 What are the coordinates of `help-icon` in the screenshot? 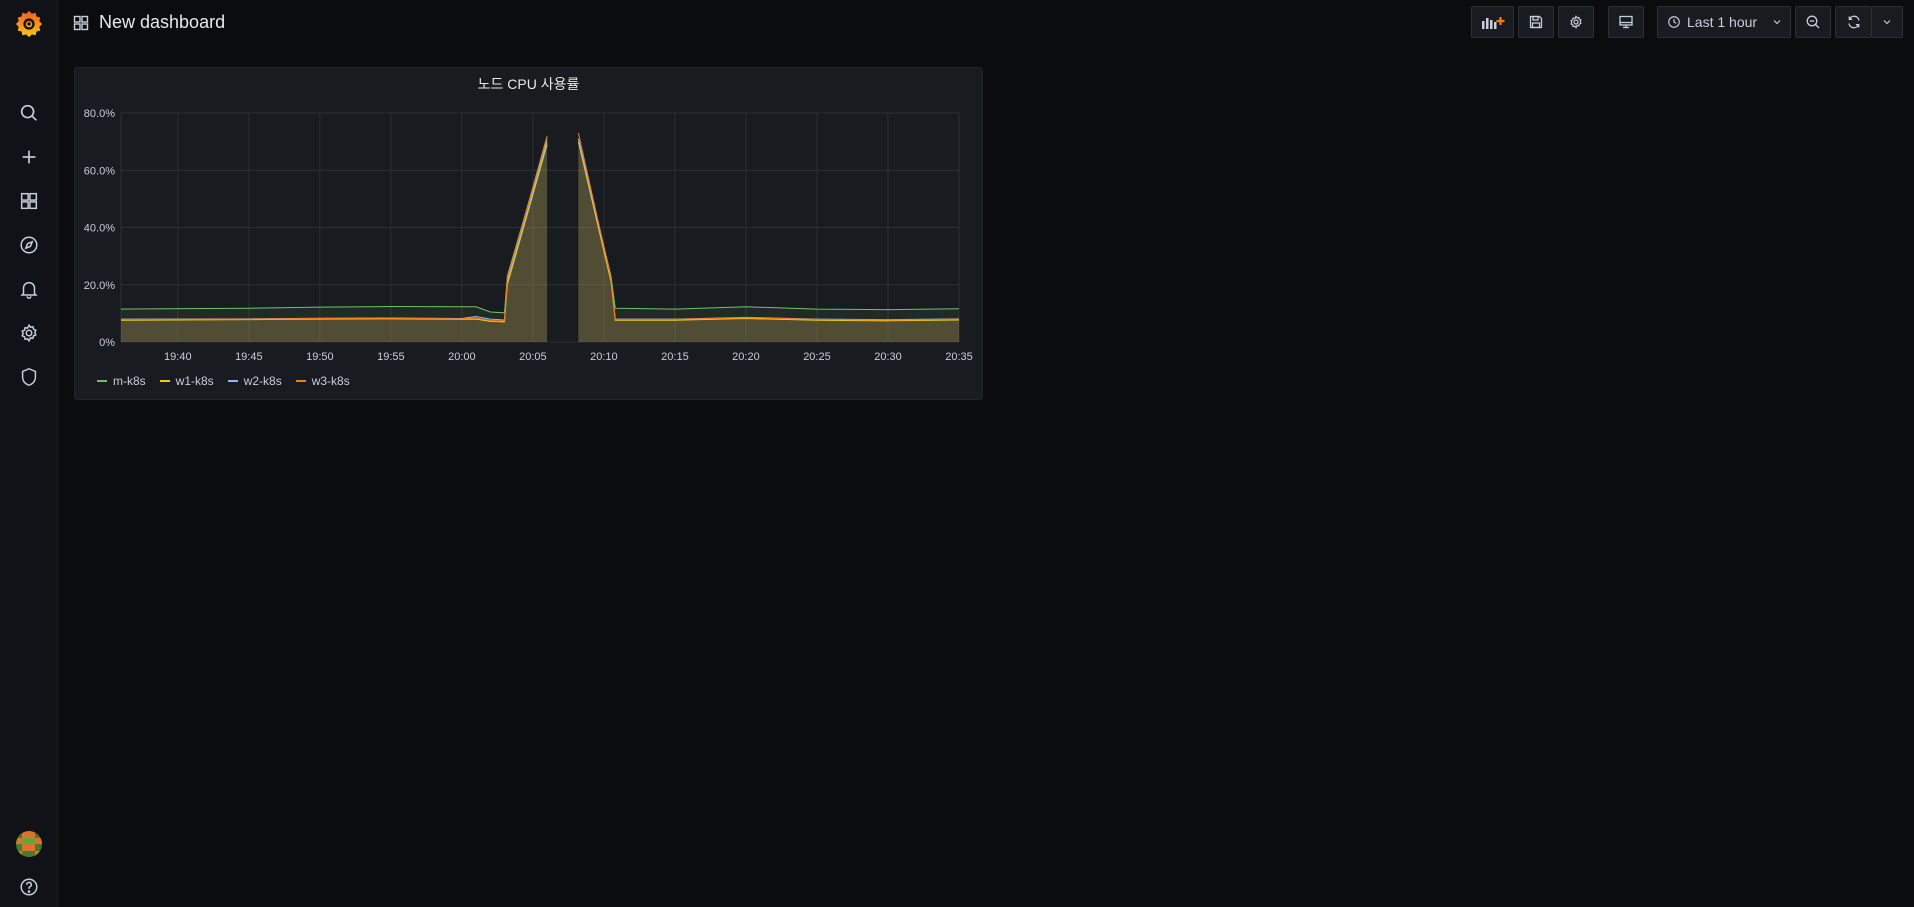 It's located at (28, 887).